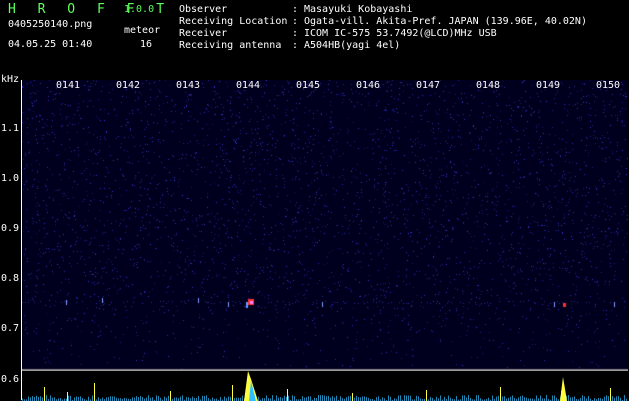 Image resolution: width=629 pixels, height=401 pixels. I want to click on meteor-label: meteor, so click(142, 30).